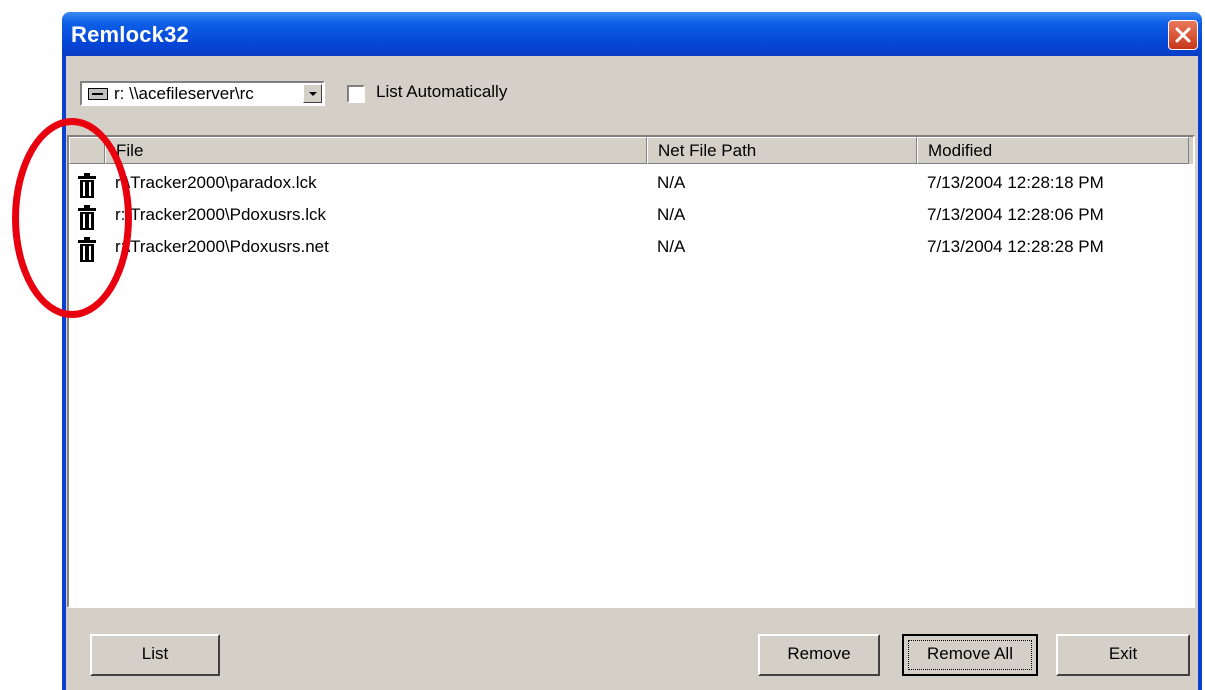 This screenshot has width=1205, height=690. What do you see at coordinates (216, 182) in the screenshot?
I see `file-cell: r:\Tracker2000\paradox.lck` at bounding box center [216, 182].